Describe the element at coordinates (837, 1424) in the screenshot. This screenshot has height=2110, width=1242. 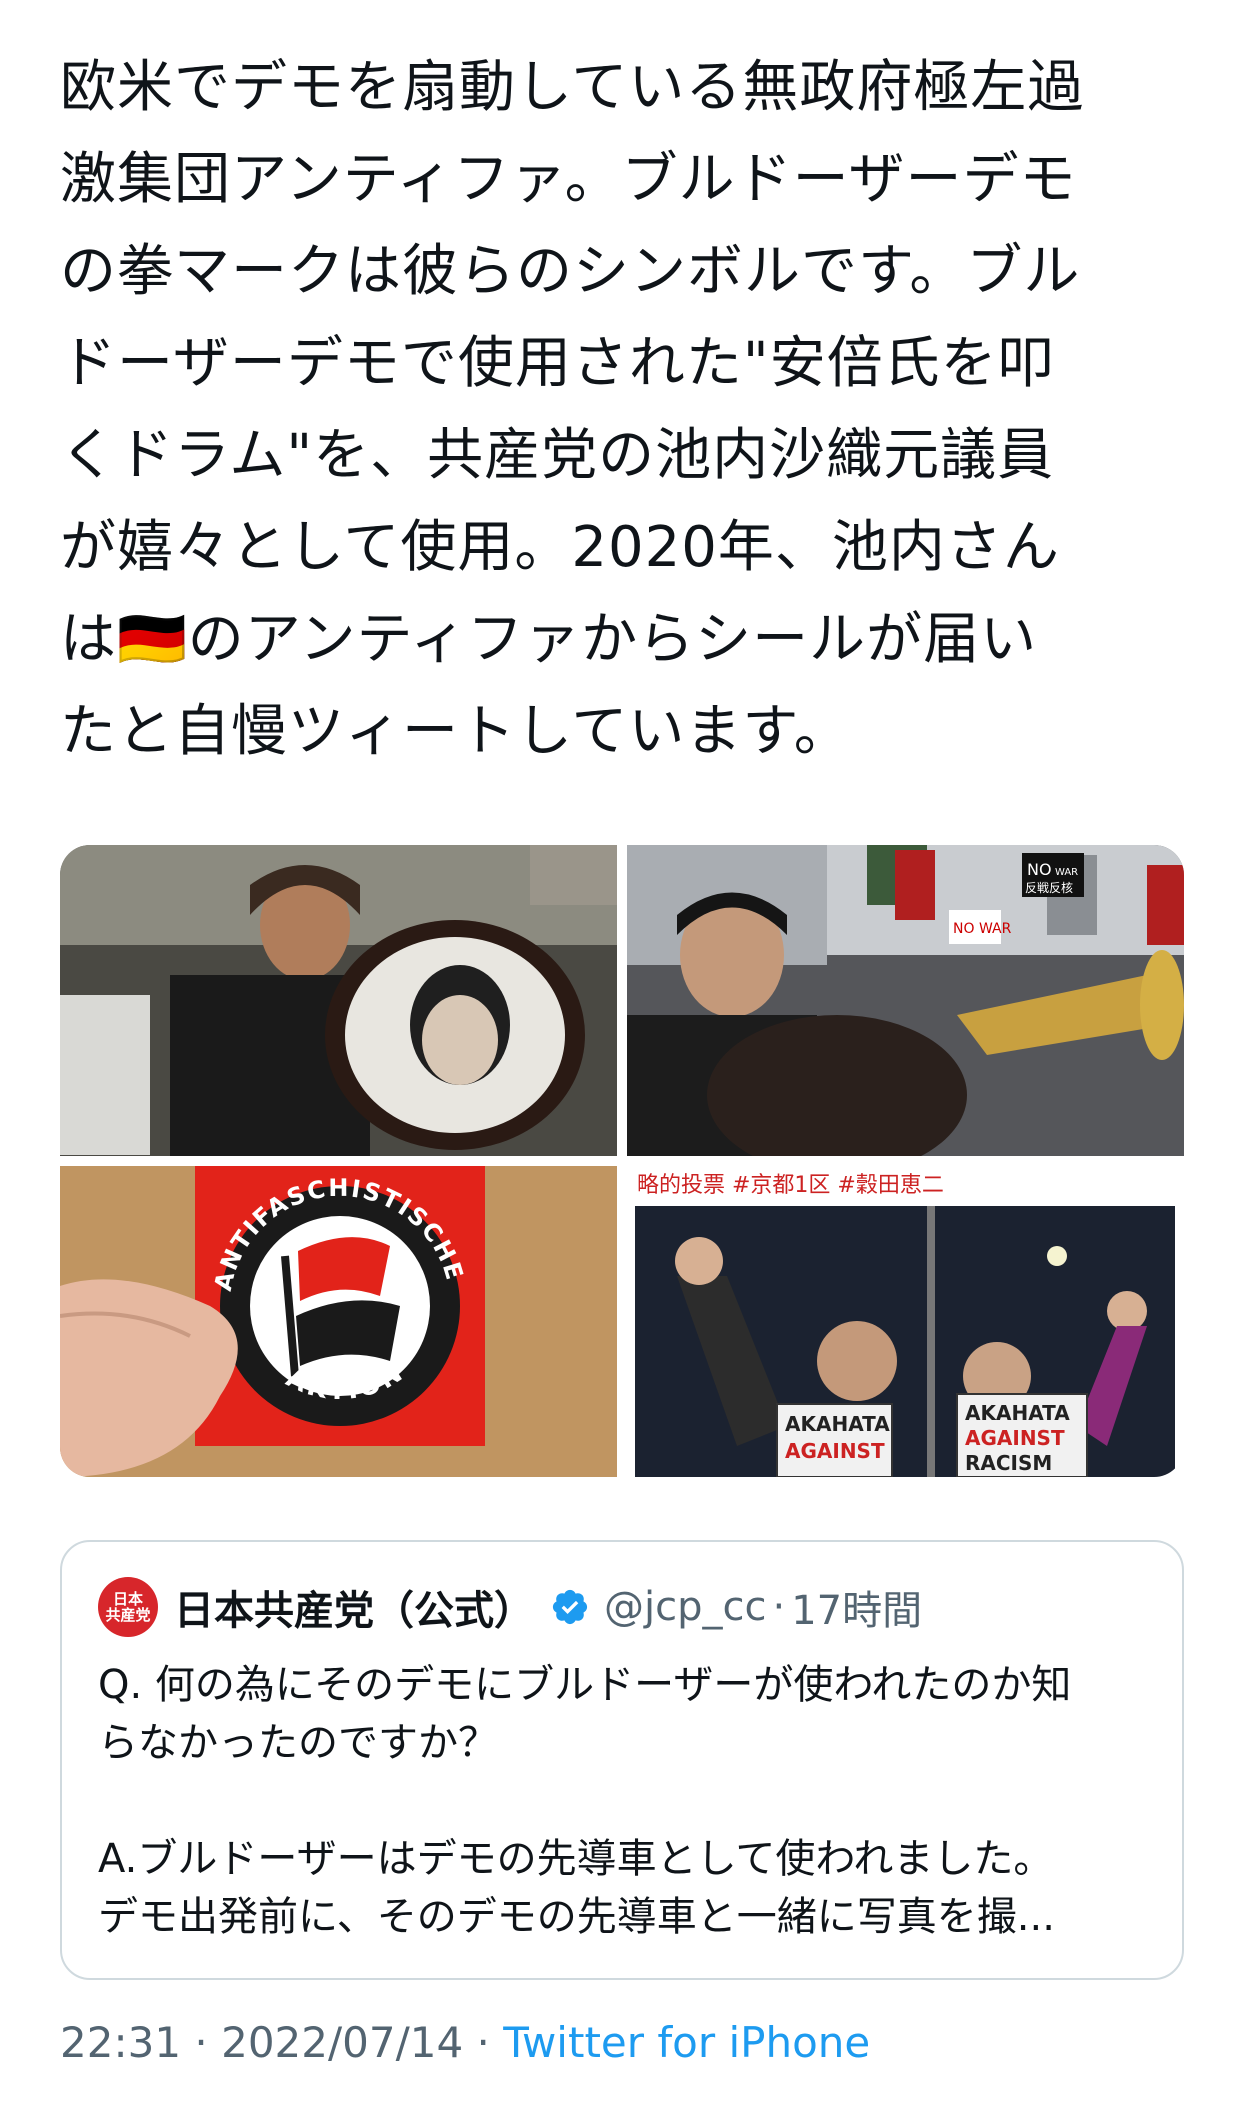
I see `sign1-line1: AKAHATA` at that location.